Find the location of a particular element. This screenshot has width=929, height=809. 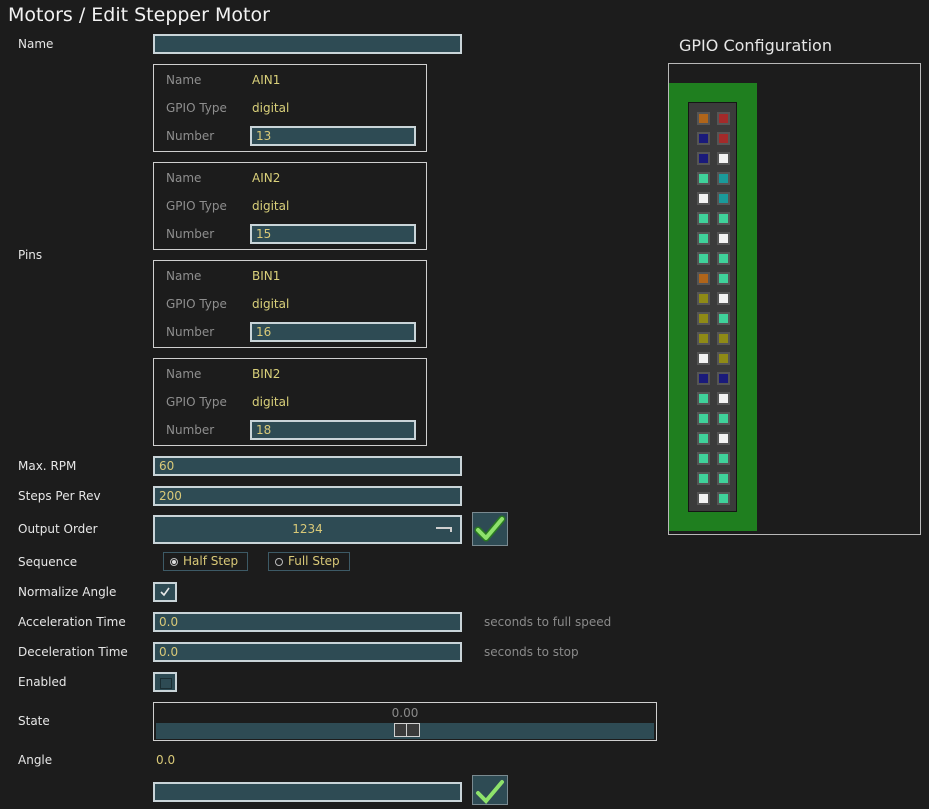

page-title: Motors / Edit Stepper Motor is located at coordinates (139, 15).